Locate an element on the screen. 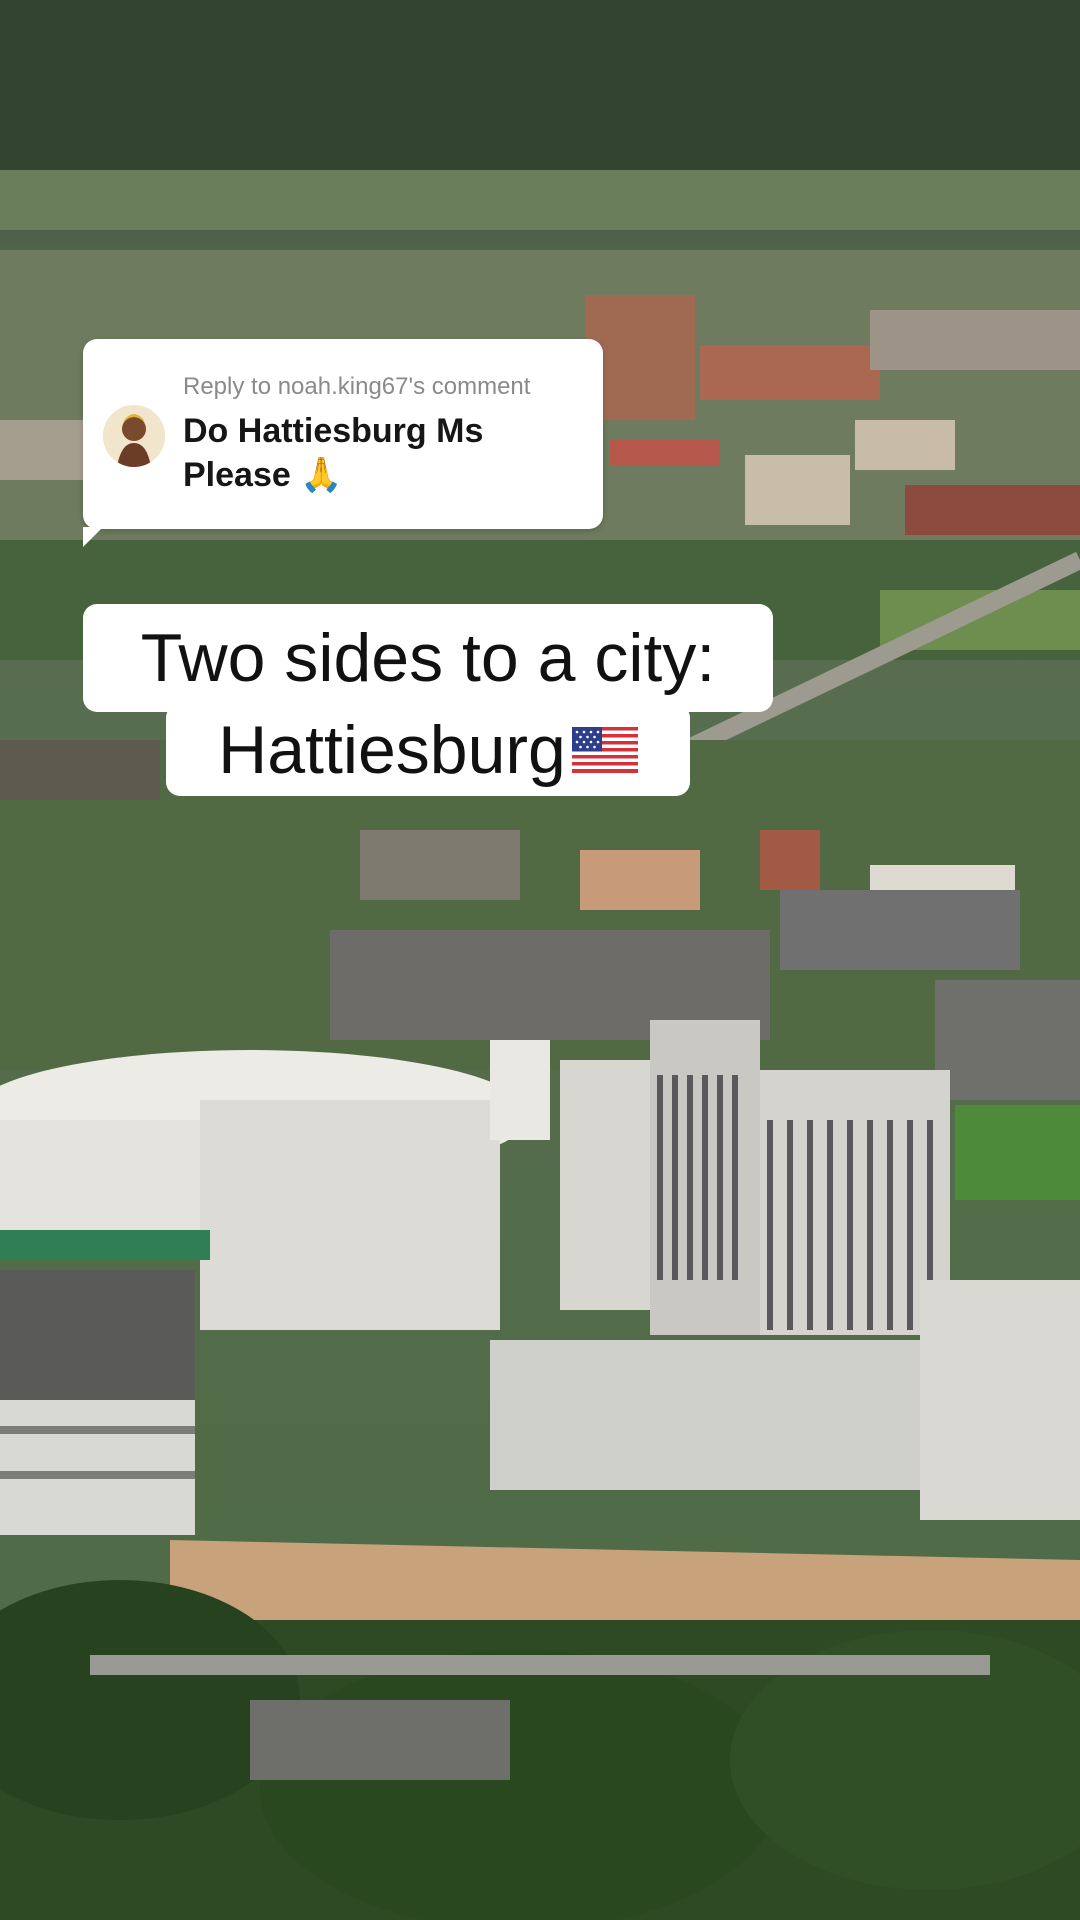 This screenshot has width=1080, height=1920. avatar is located at coordinates (134, 436).